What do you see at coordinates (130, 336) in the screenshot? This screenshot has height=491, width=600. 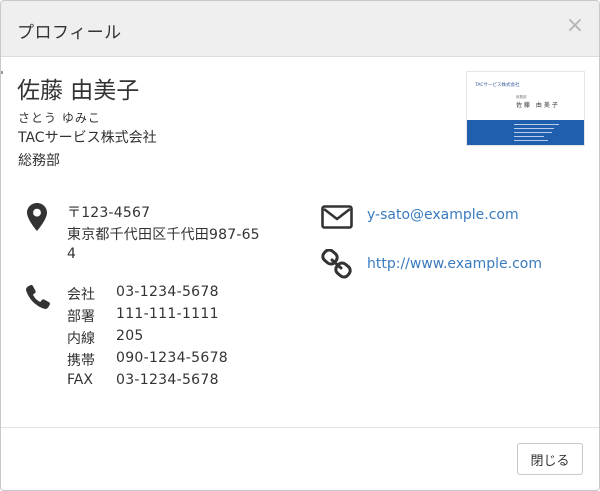 I see `phone-value-extension: 205` at bounding box center [130, 336].